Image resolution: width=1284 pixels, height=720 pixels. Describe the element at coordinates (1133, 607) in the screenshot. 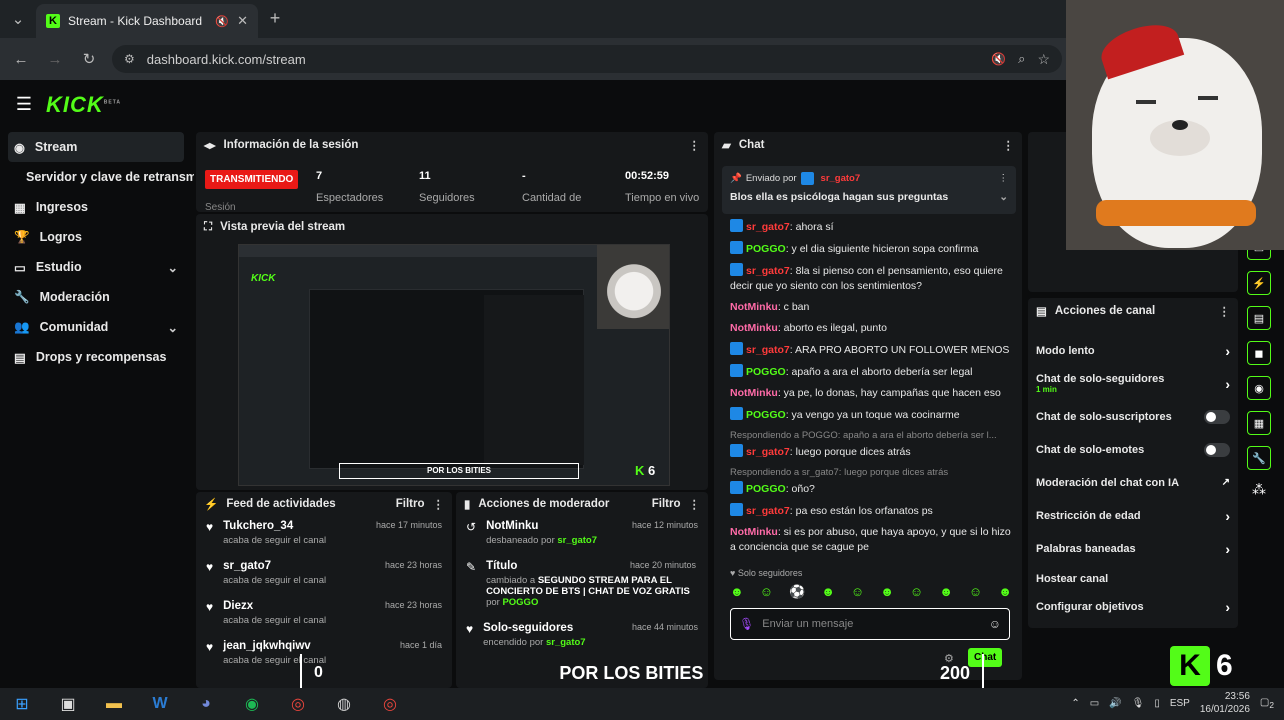

I see `action-goals: Configurar objetivos ›` at that location.